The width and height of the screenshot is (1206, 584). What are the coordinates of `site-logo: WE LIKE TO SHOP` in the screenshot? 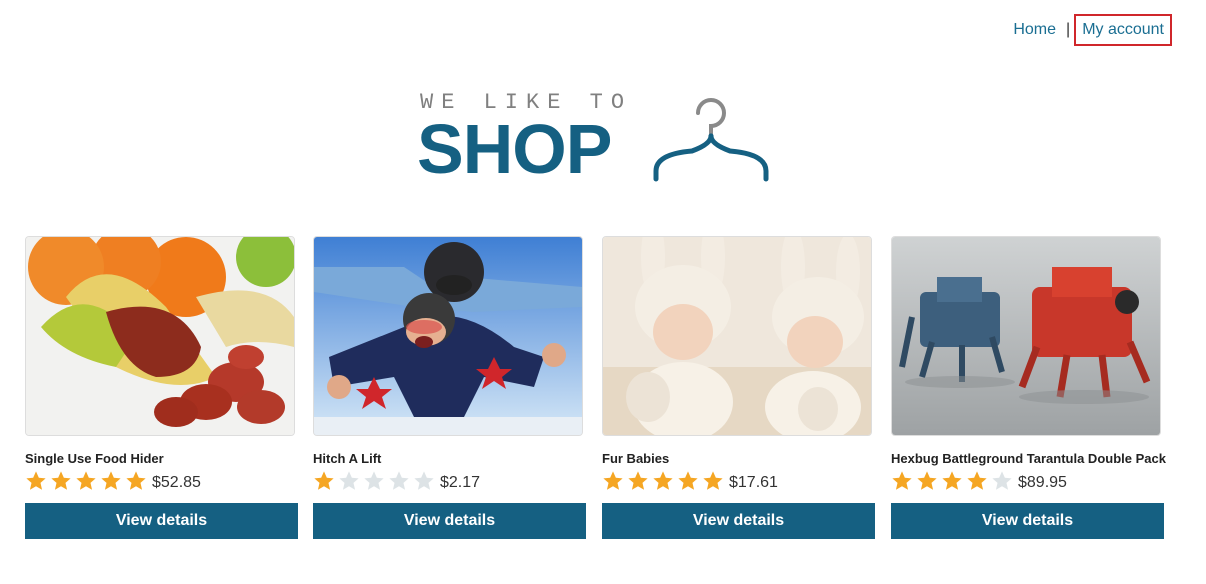 It's located at (598, 138).